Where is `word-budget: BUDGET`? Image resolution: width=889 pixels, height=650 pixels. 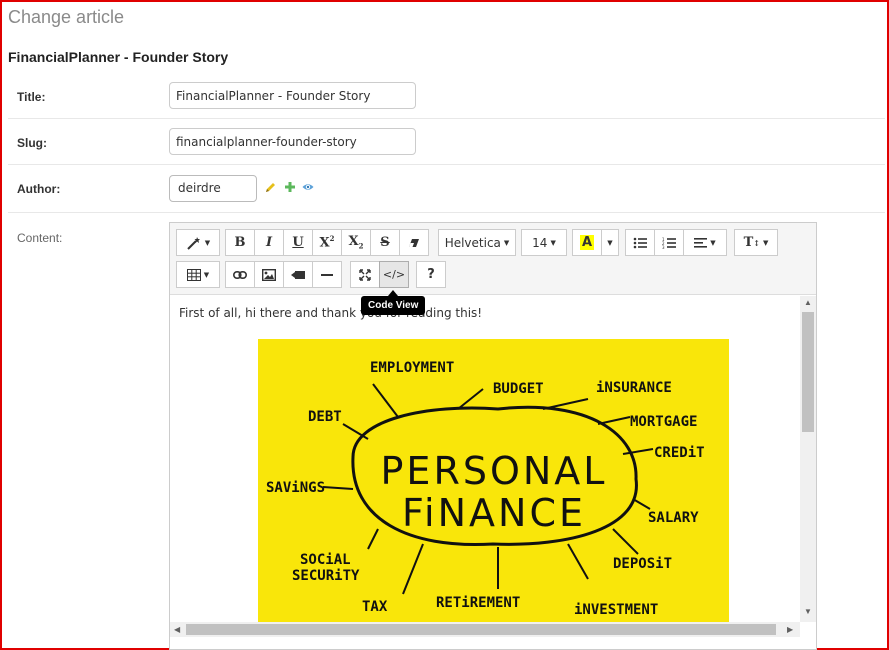
word-budget: BUDGET is located at coordinates (518, 389).